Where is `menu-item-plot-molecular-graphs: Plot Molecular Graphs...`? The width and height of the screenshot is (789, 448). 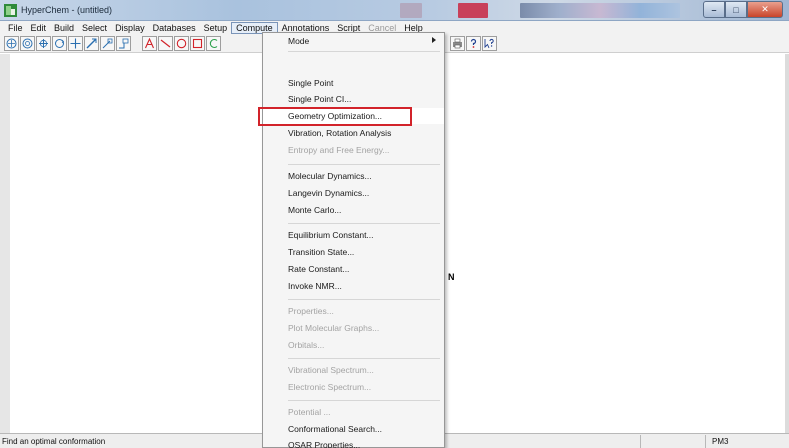 menu-item-plot-molecular-graphs: Plot Molecular Graphs... is located at coordinates (353, 328).